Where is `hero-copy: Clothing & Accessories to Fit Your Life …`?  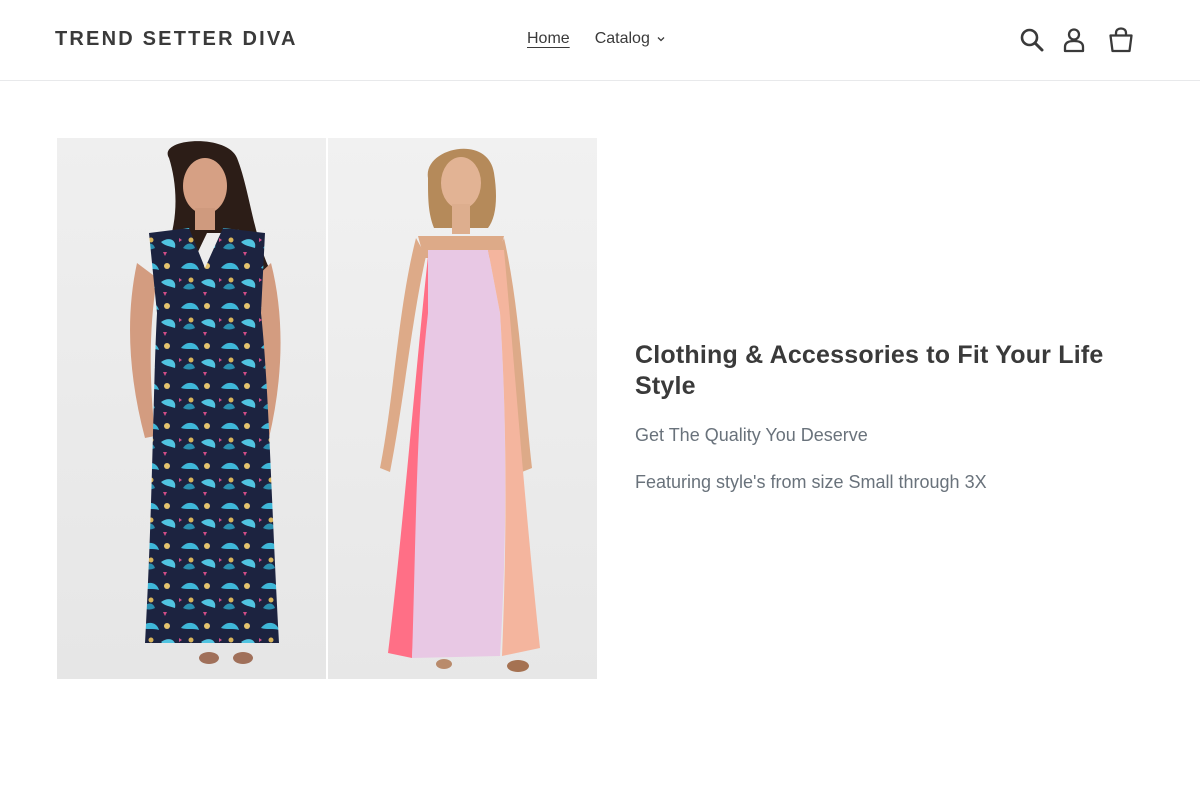 hero-copy: Clothing & Accessories to Fit Your Life … is located at coordinates (890, 416).